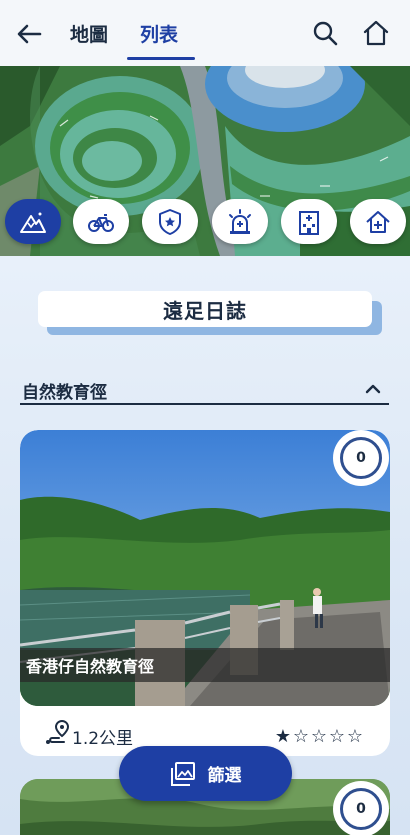 The image size is (410, 835). I want to click on police-badge-icon, so click(170, 221).